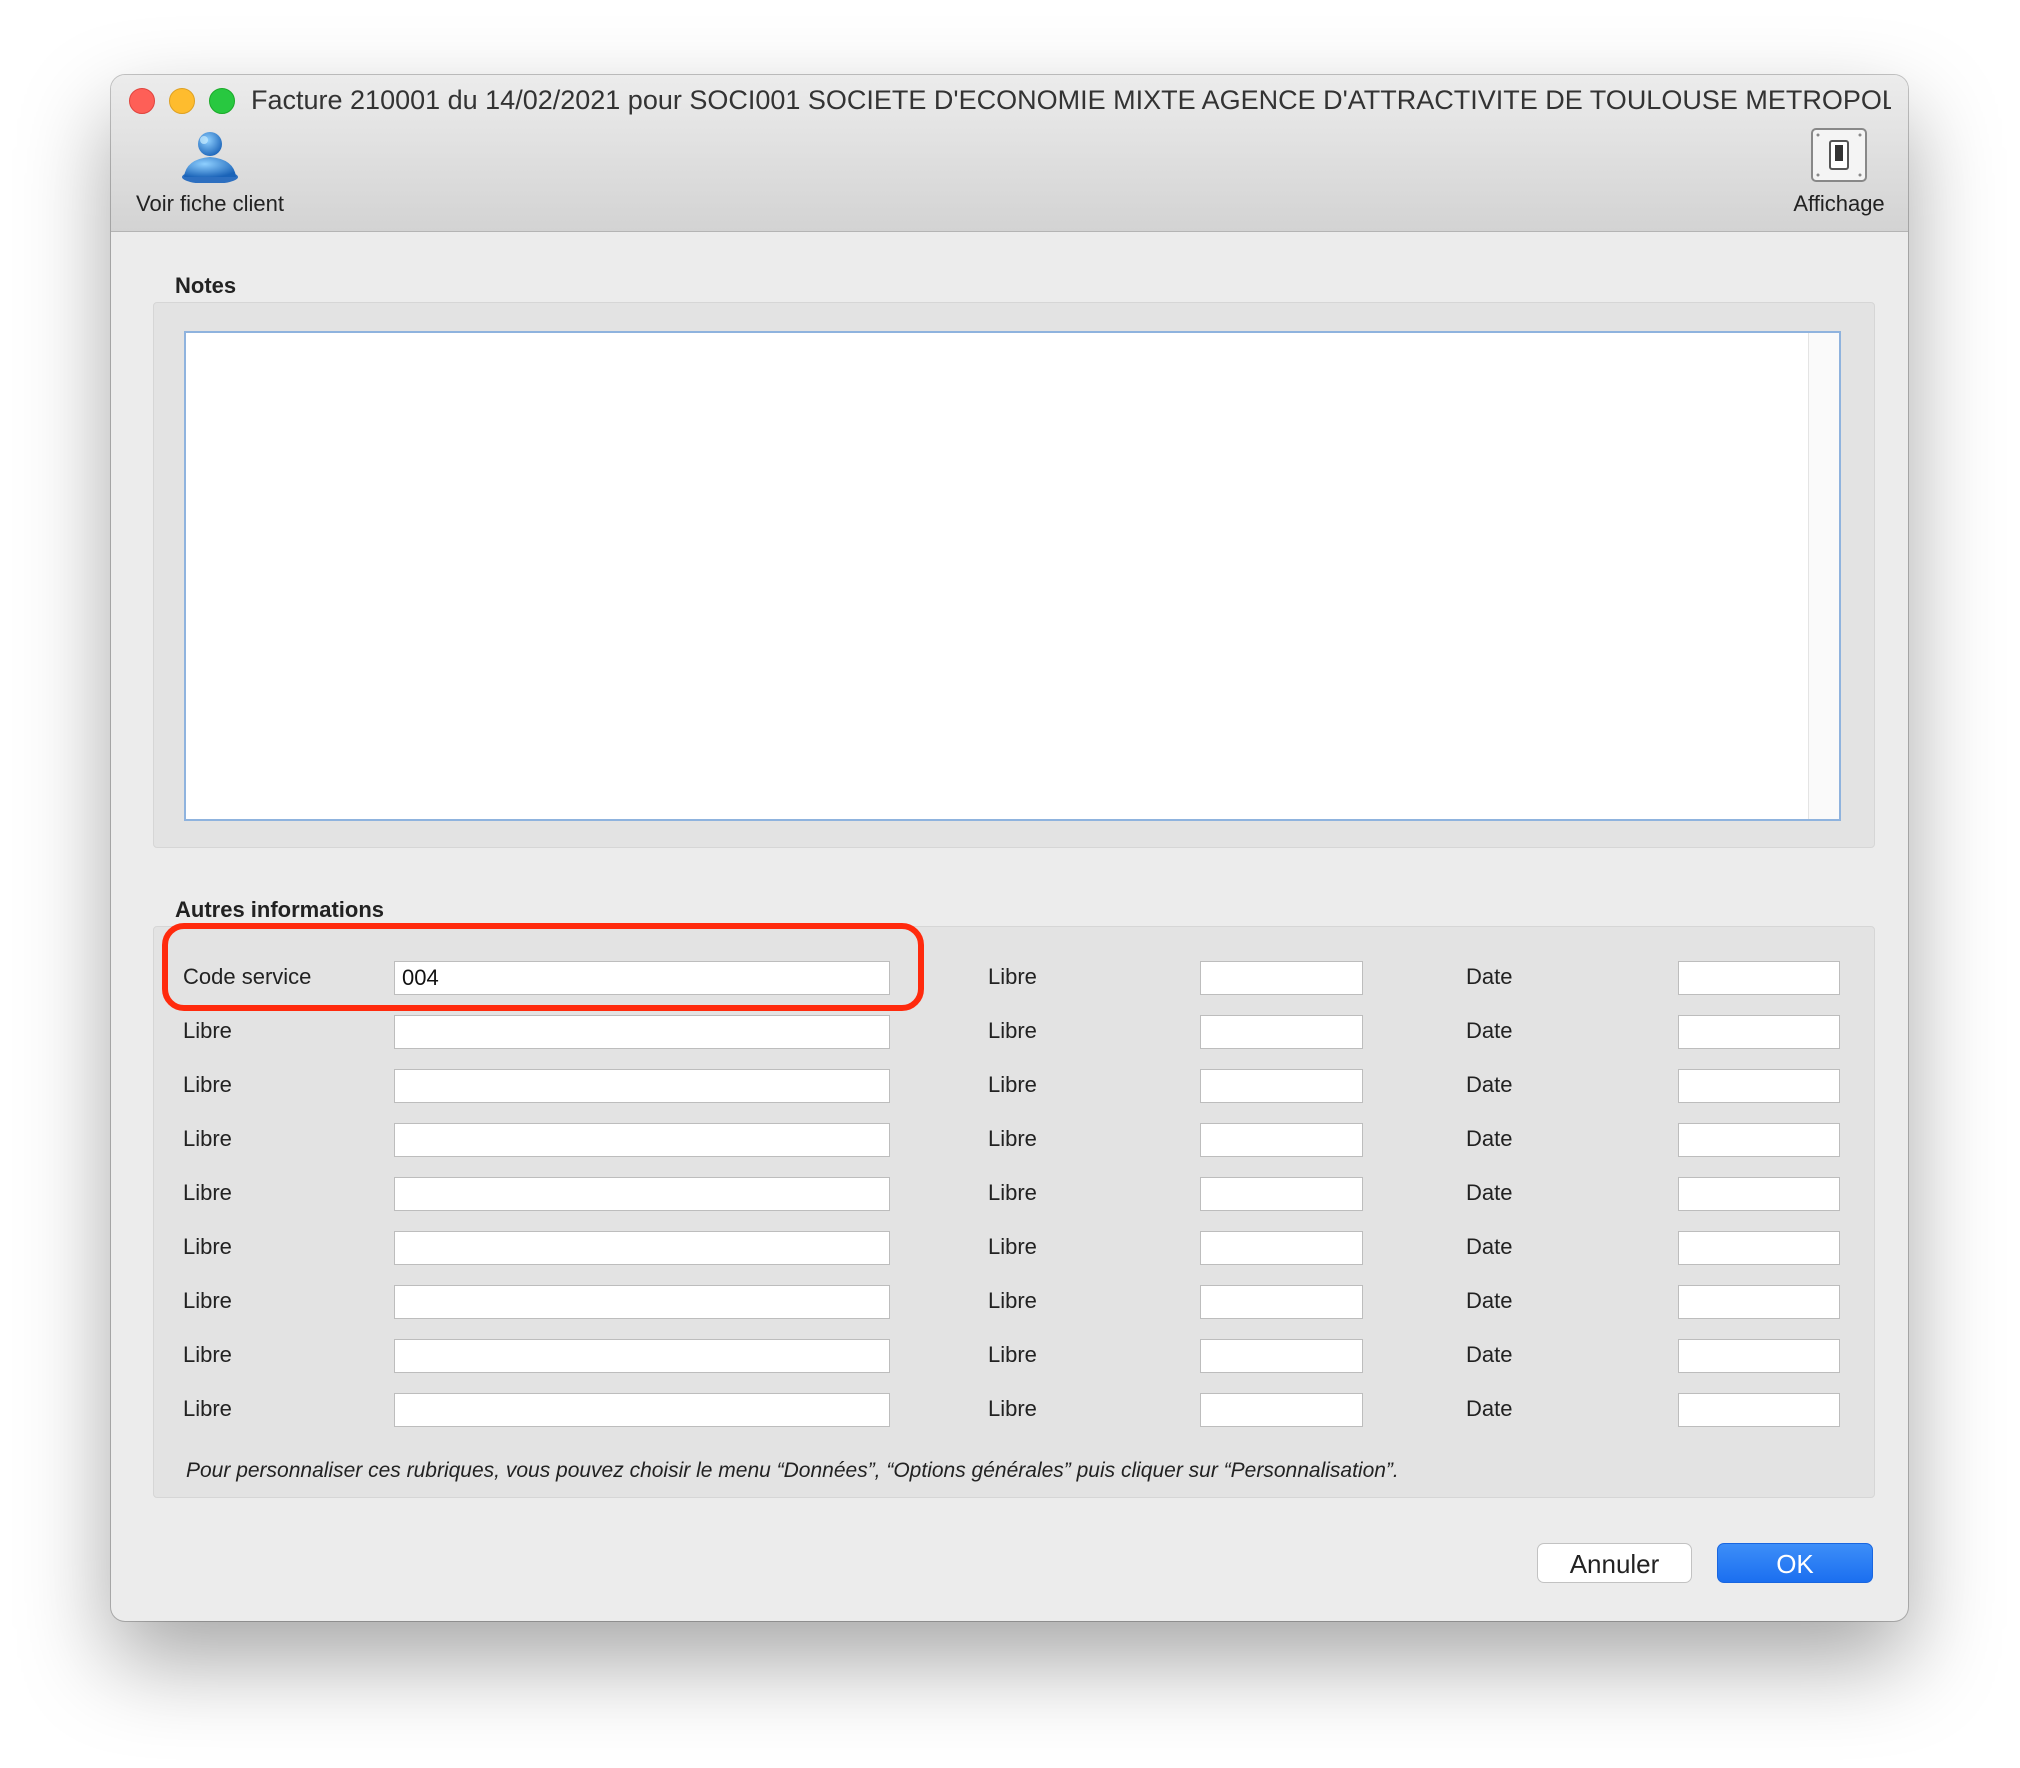  Describe the element at coordinates (182, 101) in the screenshot. I see `minimize-button` at that location.